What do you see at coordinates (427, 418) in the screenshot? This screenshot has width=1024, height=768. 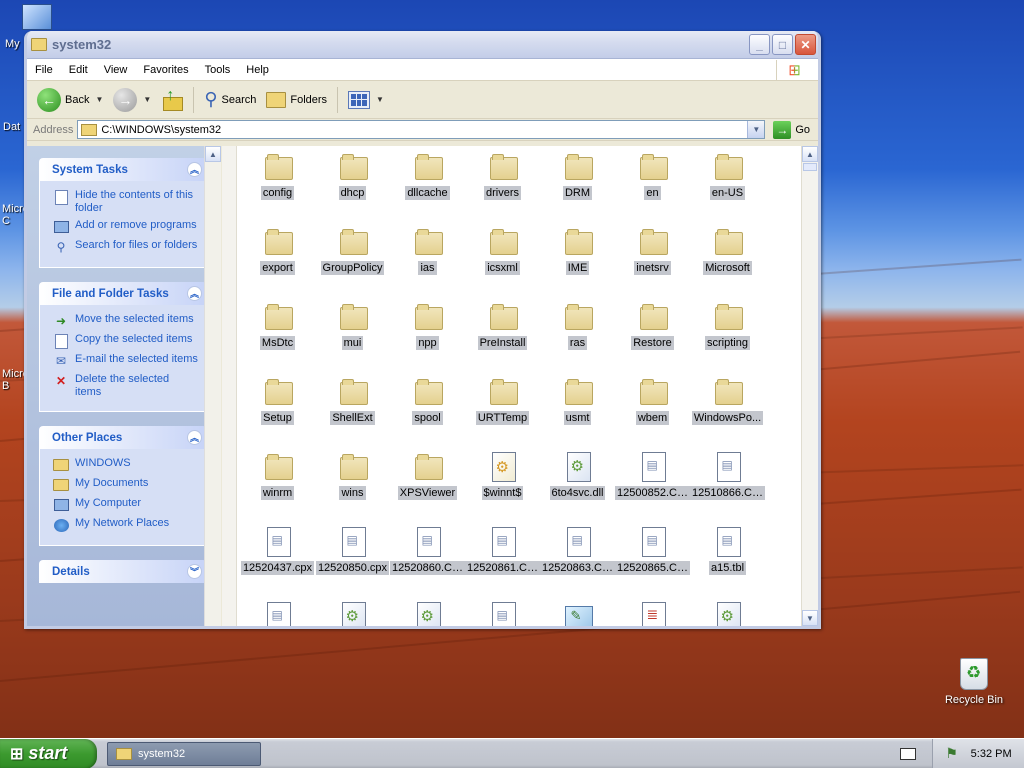 I see `item-label: spool` at bounding box center [427, 418].